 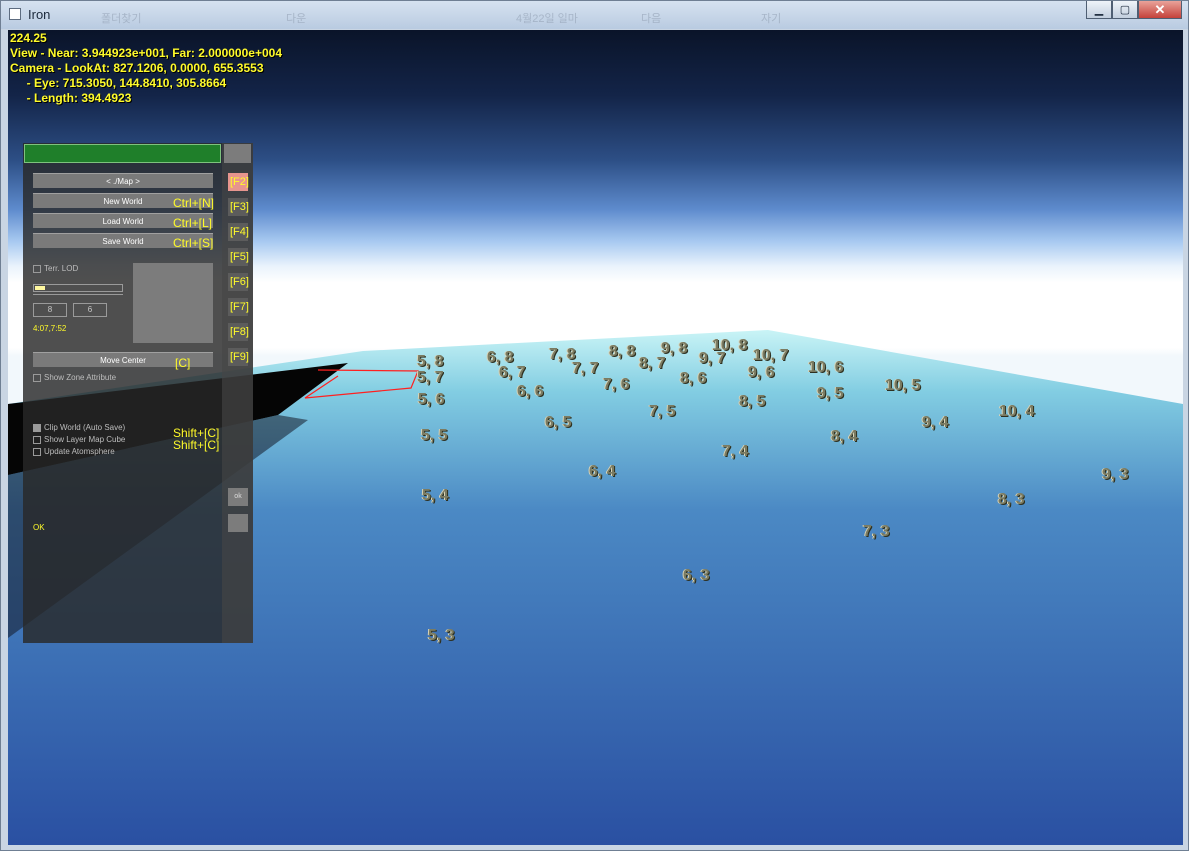 What do you see at coordinates (78, 294) in the screenshot?
I see `slider-track-line` at bounding box center [78, 294].